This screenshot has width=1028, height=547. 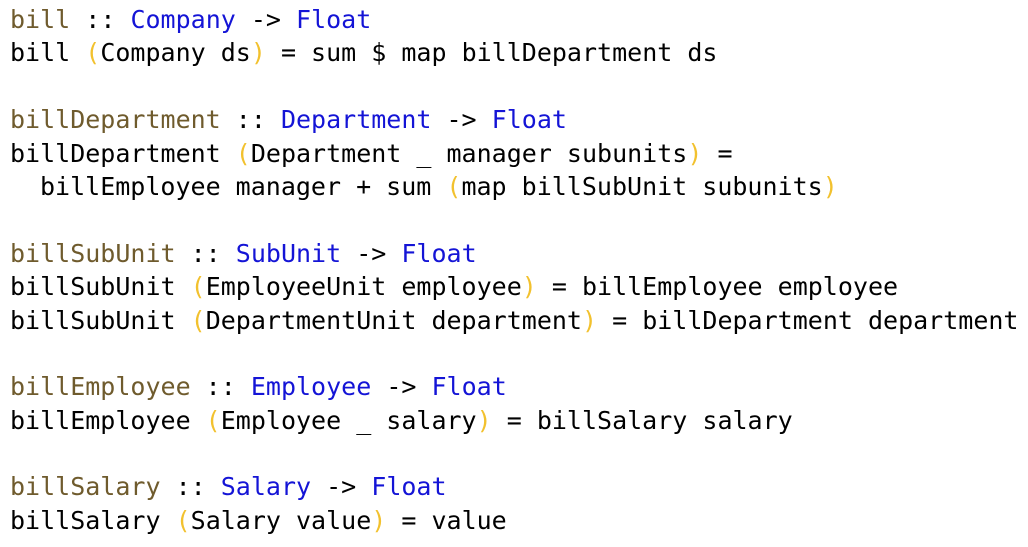 What do you see at coordinates (243, 186) in the screenshot?
I see `code-text: billEmployee manager + sum` at bounding box center [243, 186].